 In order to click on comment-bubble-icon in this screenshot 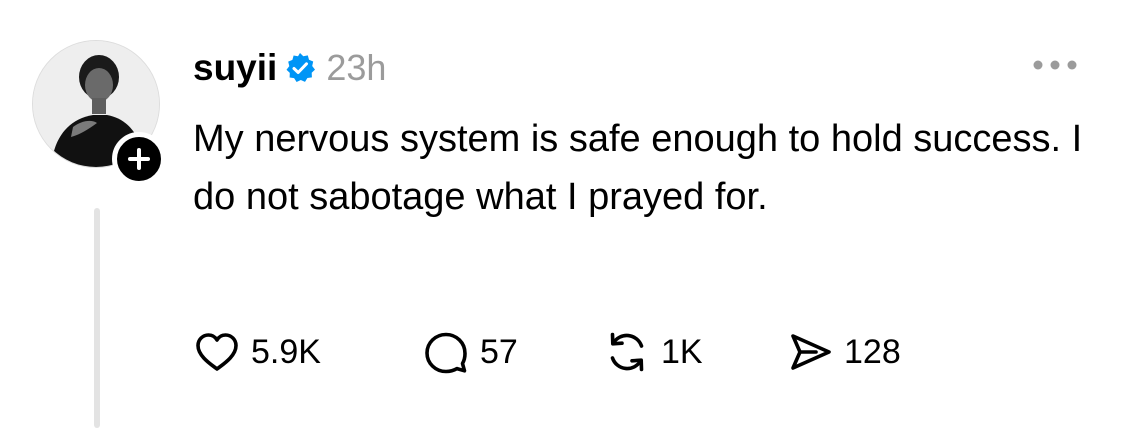, I will do `click(446, 352)`.